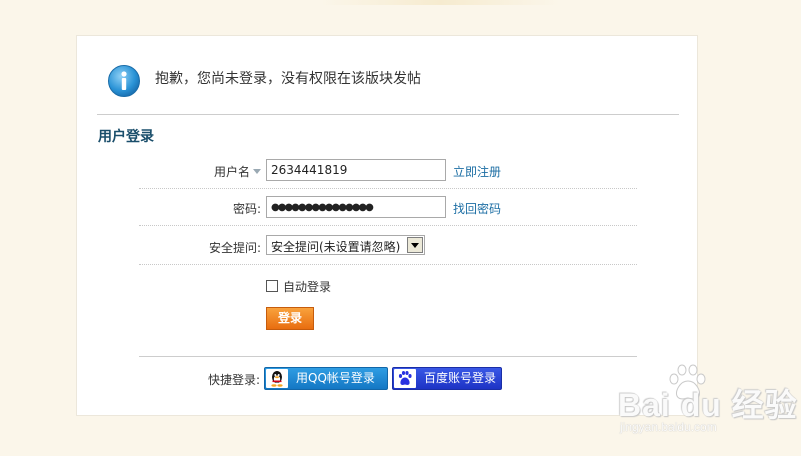 The height and width of the screenshot is (456, 801). Describe the element at coordinates (405, 378) in the screenshot. I see `baidu-paw-icon` at that location.